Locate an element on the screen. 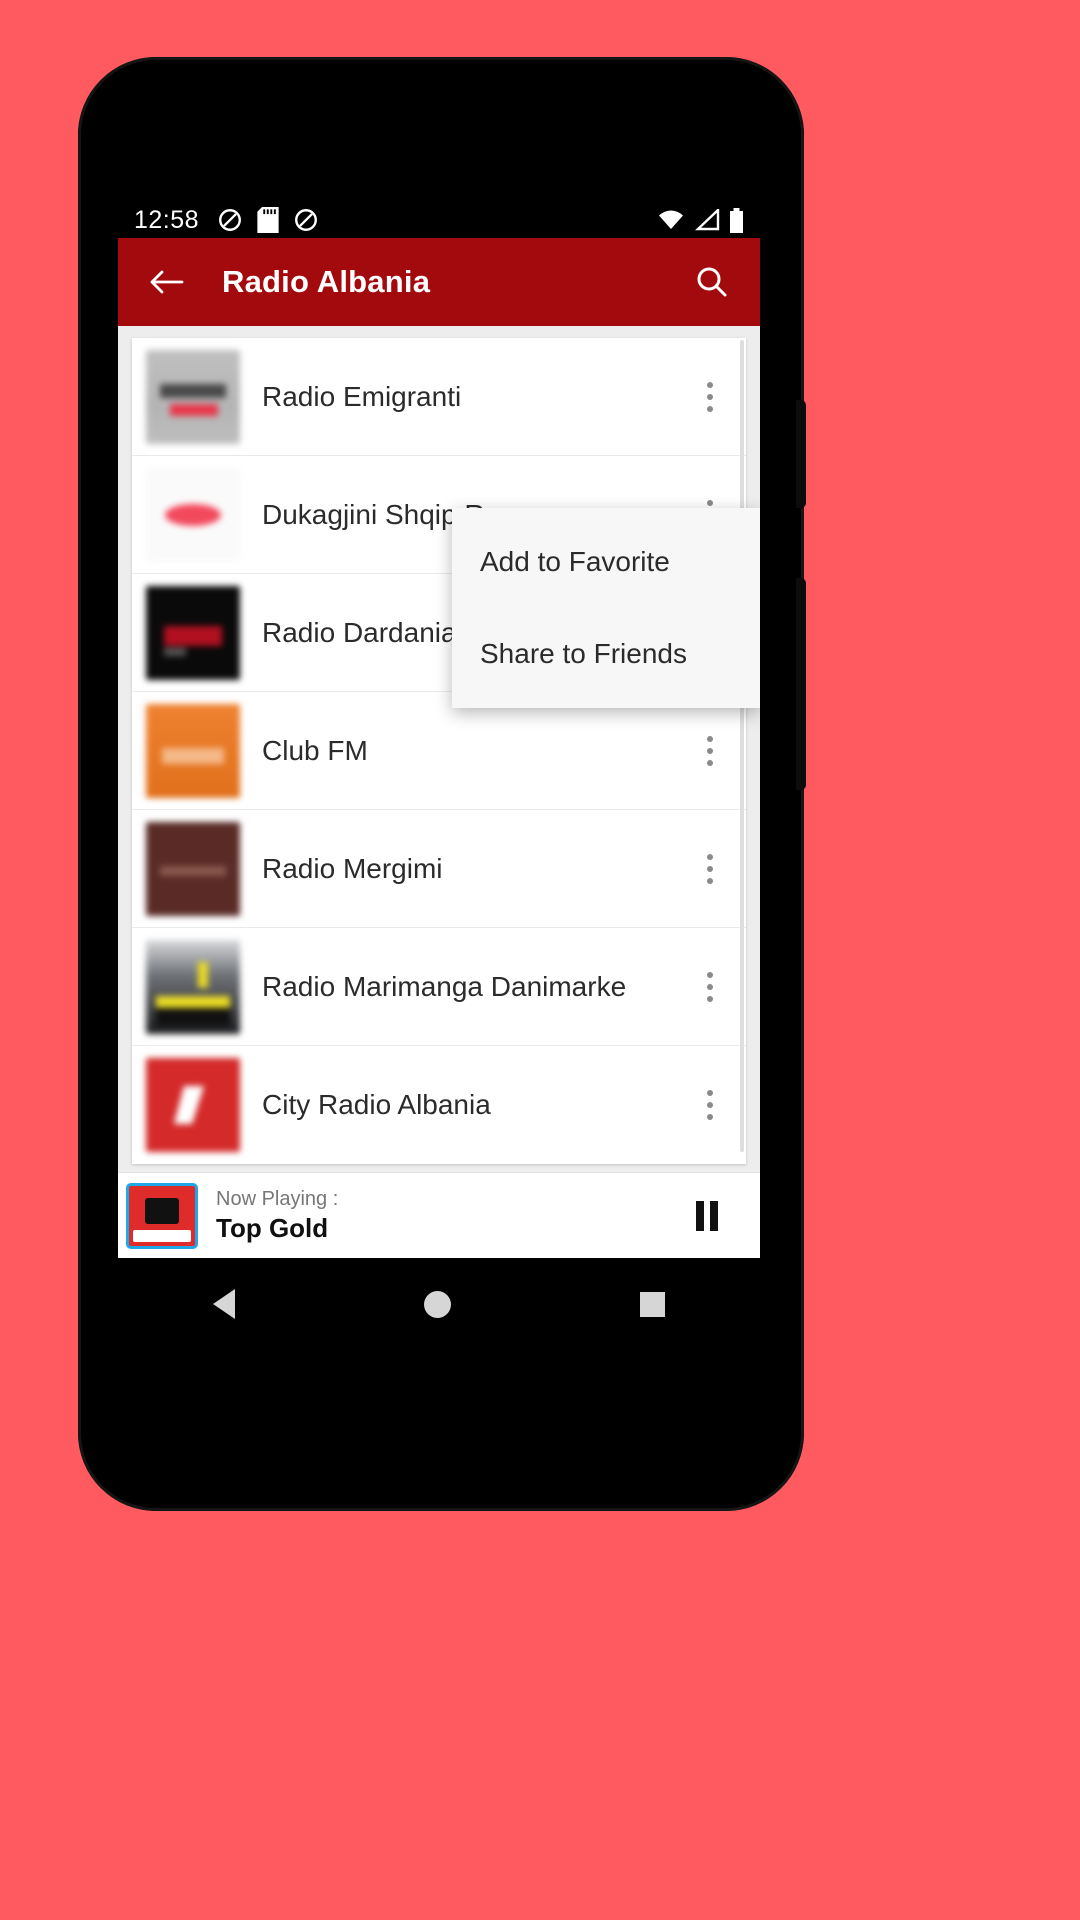 This screenshot has width=1080, height=1920. now-playing-station: Top Gold is located at coordinates (272, 1227).